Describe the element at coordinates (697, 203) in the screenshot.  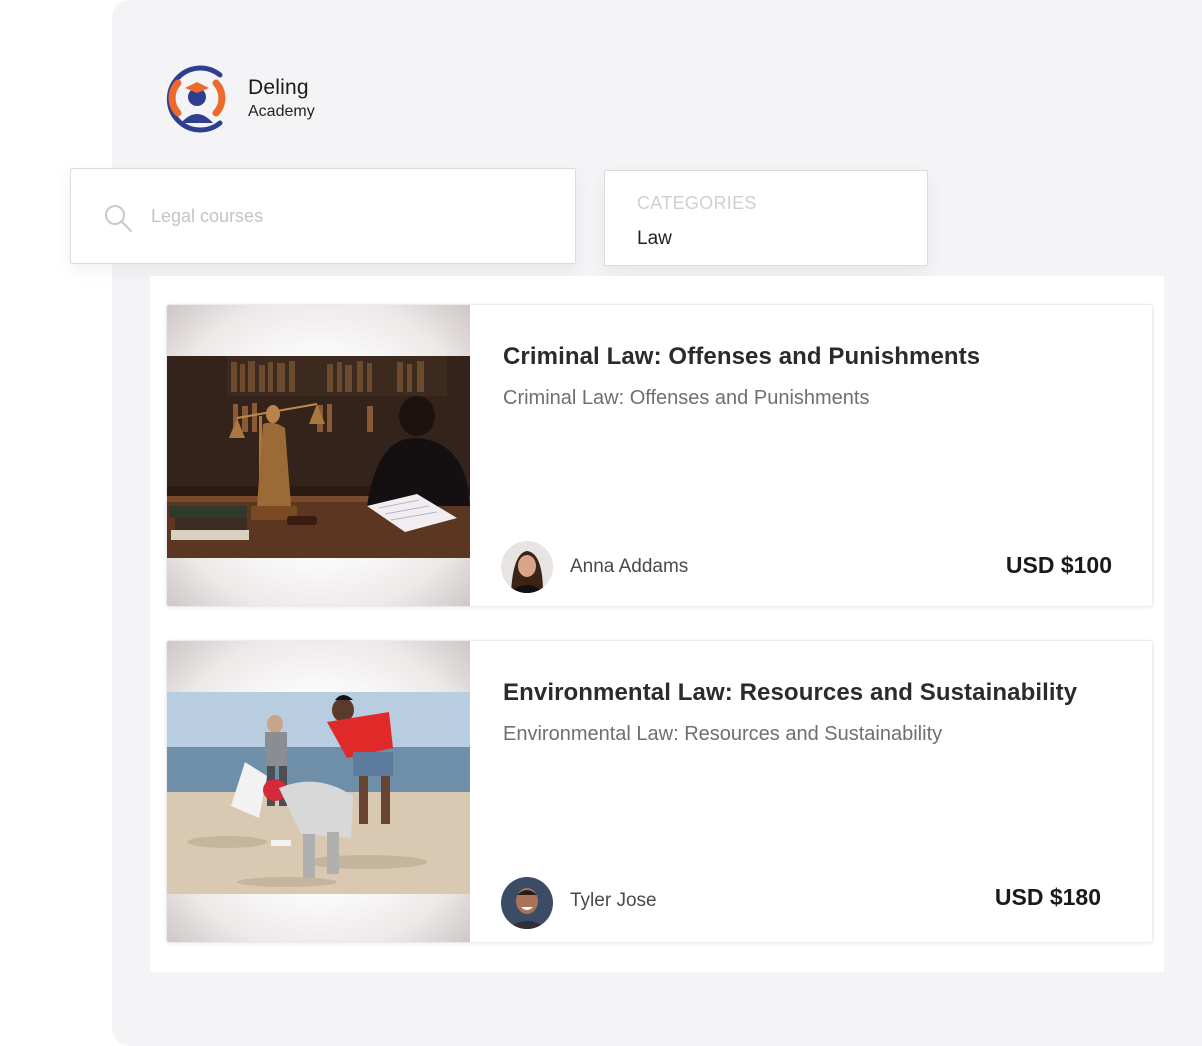
I see `category-label: CATEGORIES` at that location.